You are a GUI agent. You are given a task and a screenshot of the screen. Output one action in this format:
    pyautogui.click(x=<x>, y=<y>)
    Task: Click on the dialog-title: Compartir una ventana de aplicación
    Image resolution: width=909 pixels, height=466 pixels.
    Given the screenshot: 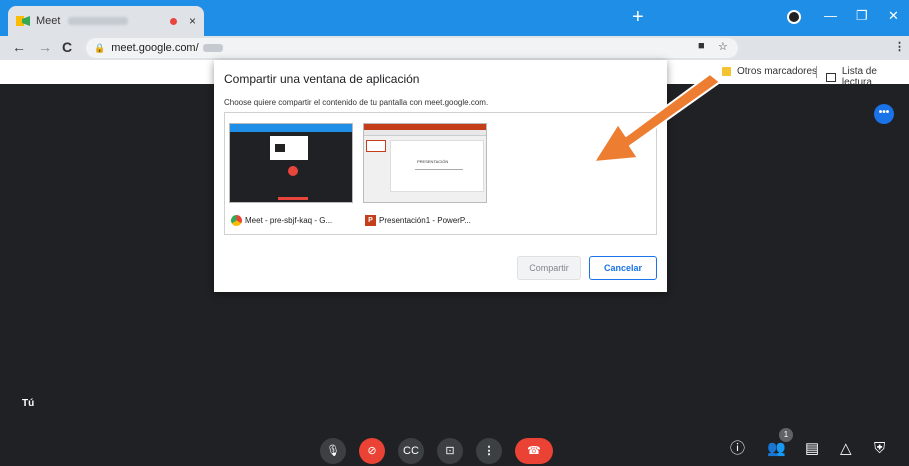 What is the action you would take?
    pyautogui.click(x=322, y=79)
    